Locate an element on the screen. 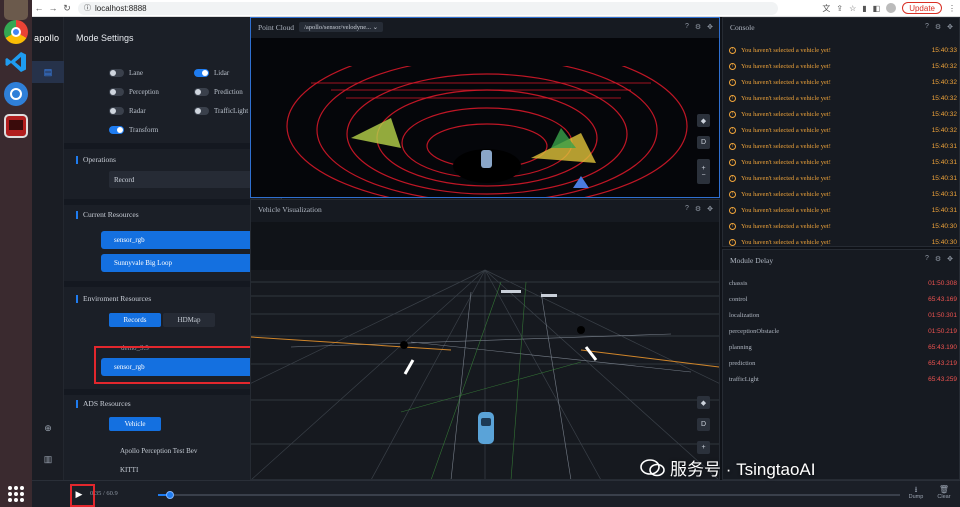 The width and height of the screenshot is (960, 507). module-delay-header: Module Delay is located at coordinates (841, 260).